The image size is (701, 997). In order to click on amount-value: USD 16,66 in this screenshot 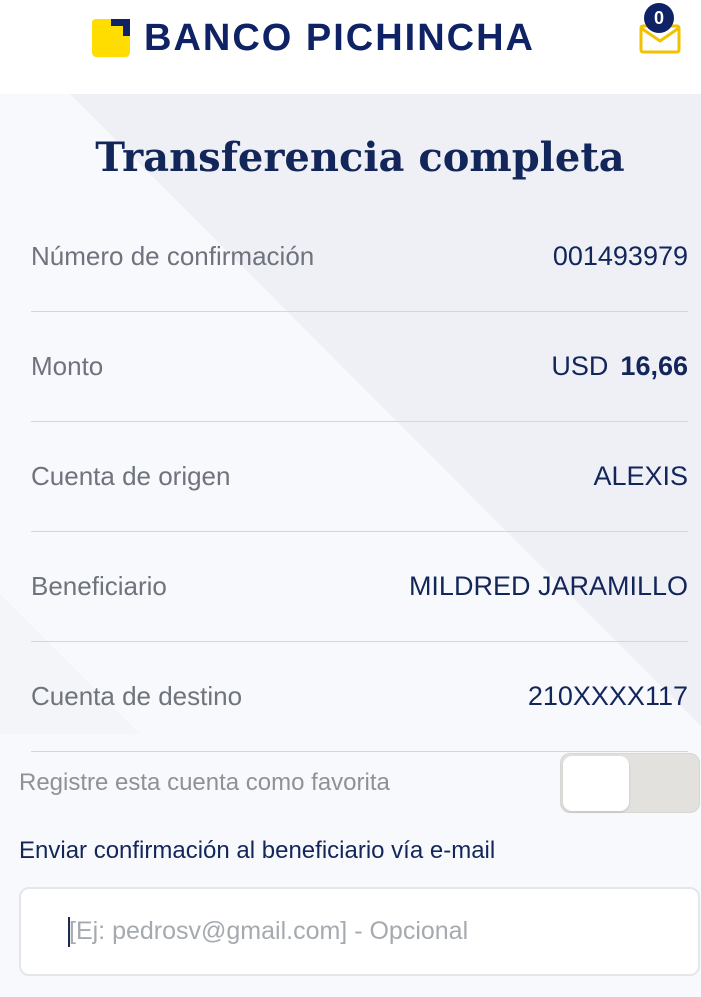, I will do `click(619, 366)`.